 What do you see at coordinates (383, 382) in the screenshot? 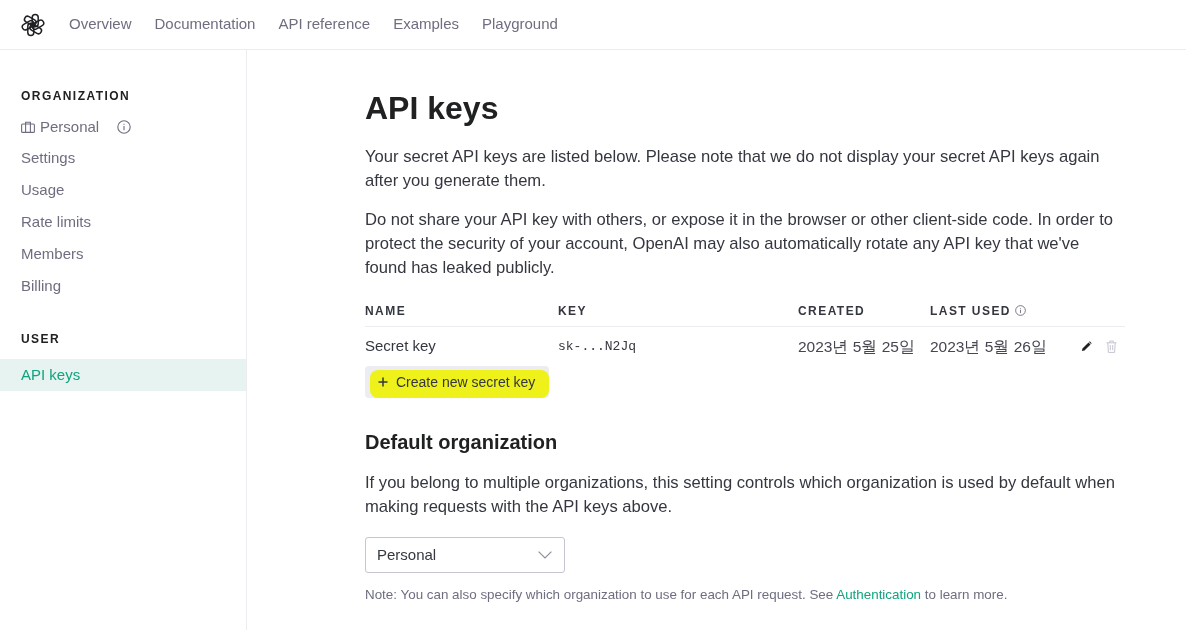
I see `plus-icon` at bounding box center [383, 382].